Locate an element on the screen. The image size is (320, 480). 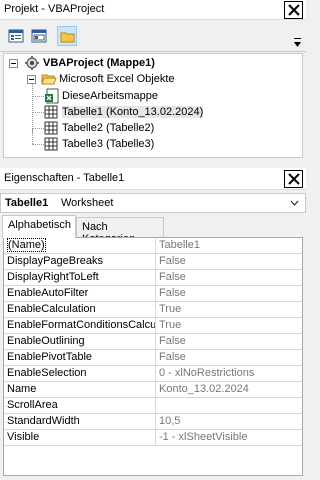
property-key: EnablePivotTable is located at coordinates (80, 357).